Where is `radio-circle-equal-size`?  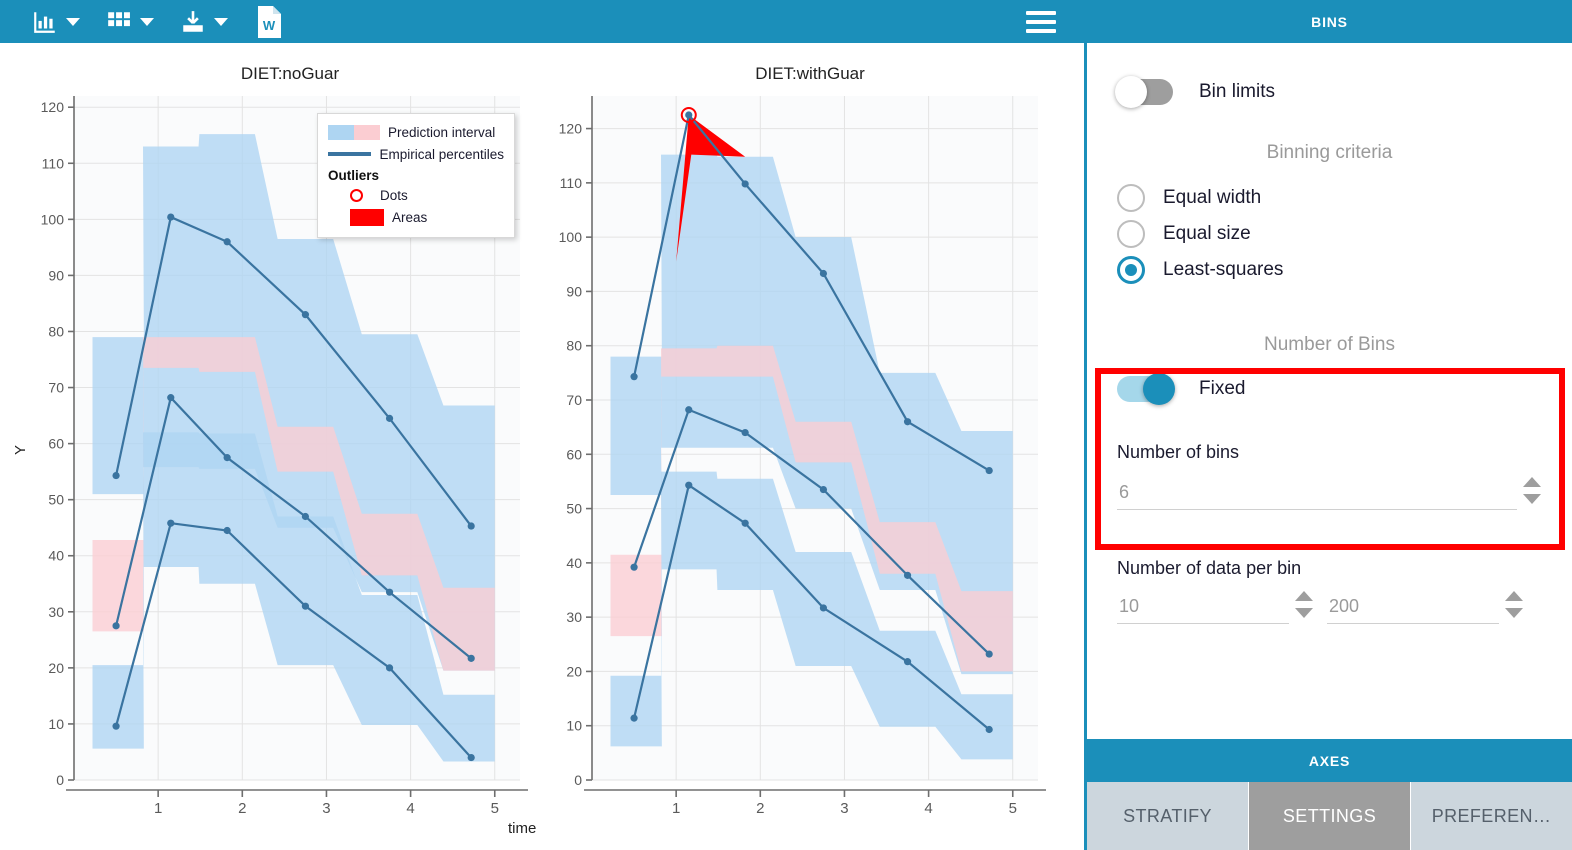
radio-circle-equal-size is located at coordinates (1131, 234).